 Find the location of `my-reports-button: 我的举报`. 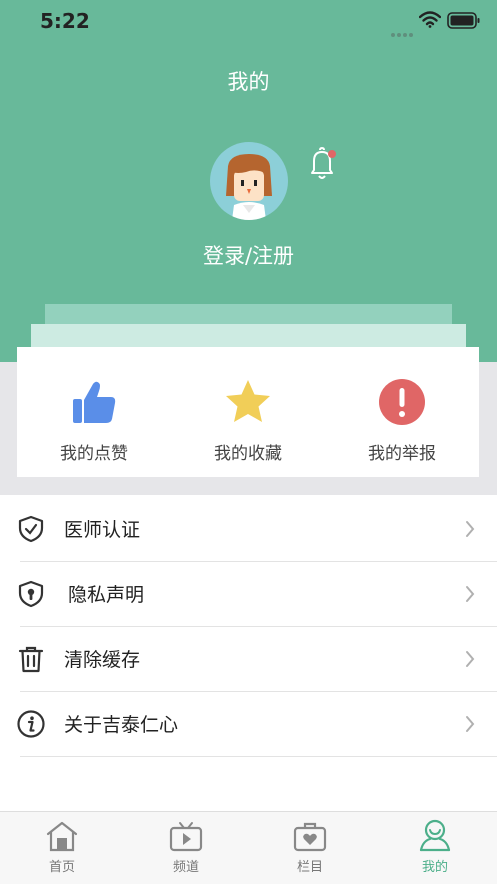

my-reports-button: 我的举报 is located at coordinates (402, 427).